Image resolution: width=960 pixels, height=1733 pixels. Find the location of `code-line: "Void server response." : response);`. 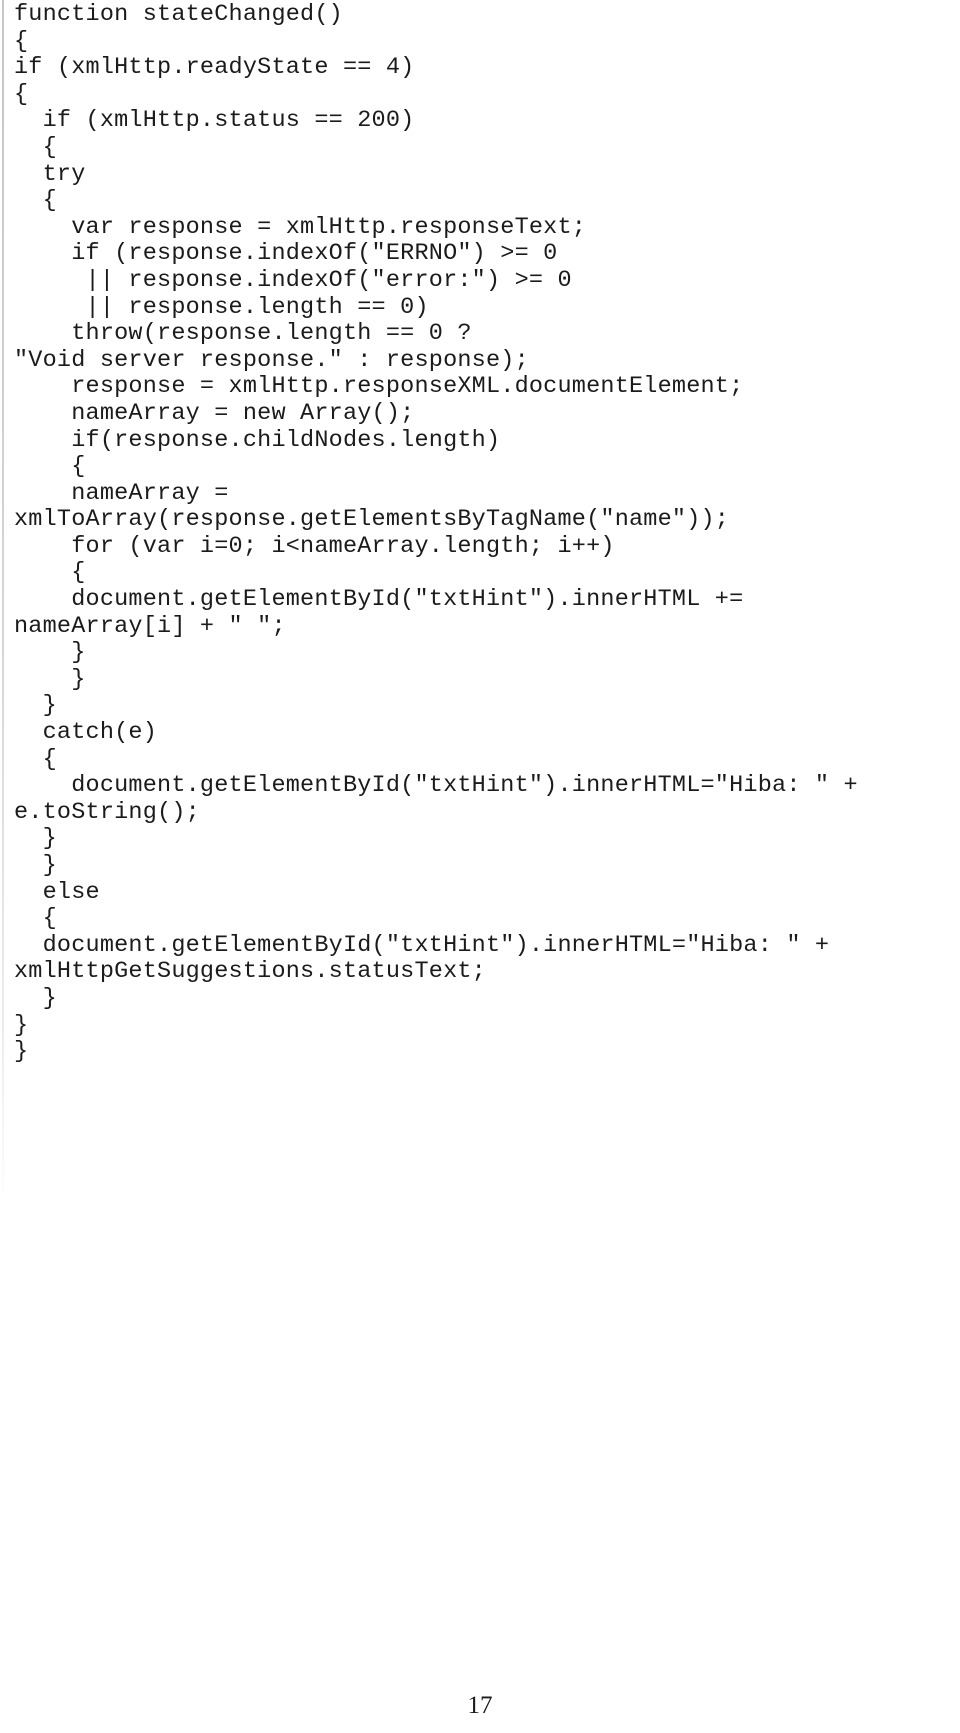

code-line: "Void server response." : response); is located at coordinates (271, 360).